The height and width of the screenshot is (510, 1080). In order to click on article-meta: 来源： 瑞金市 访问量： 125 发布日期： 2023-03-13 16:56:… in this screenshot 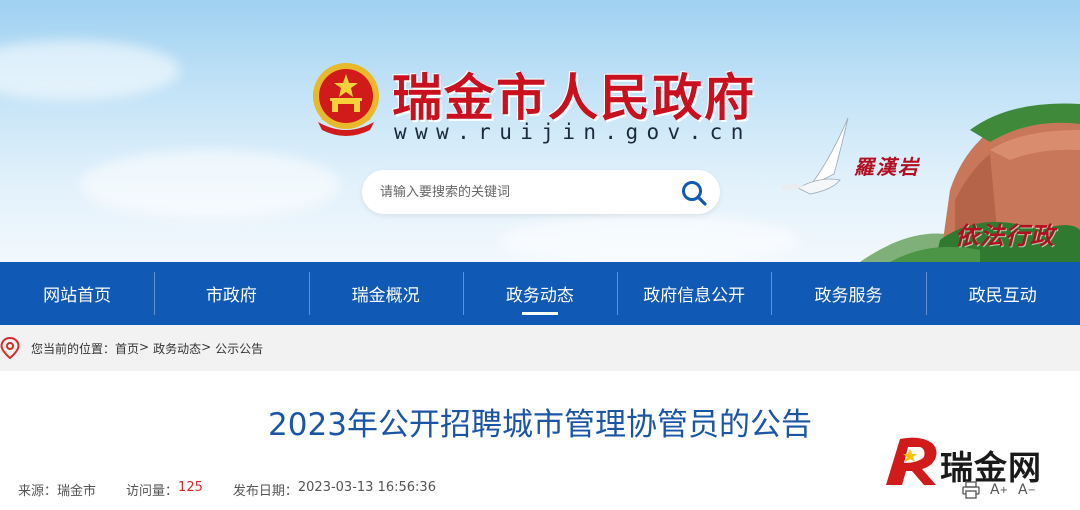, I will do `click(227, 489)`.